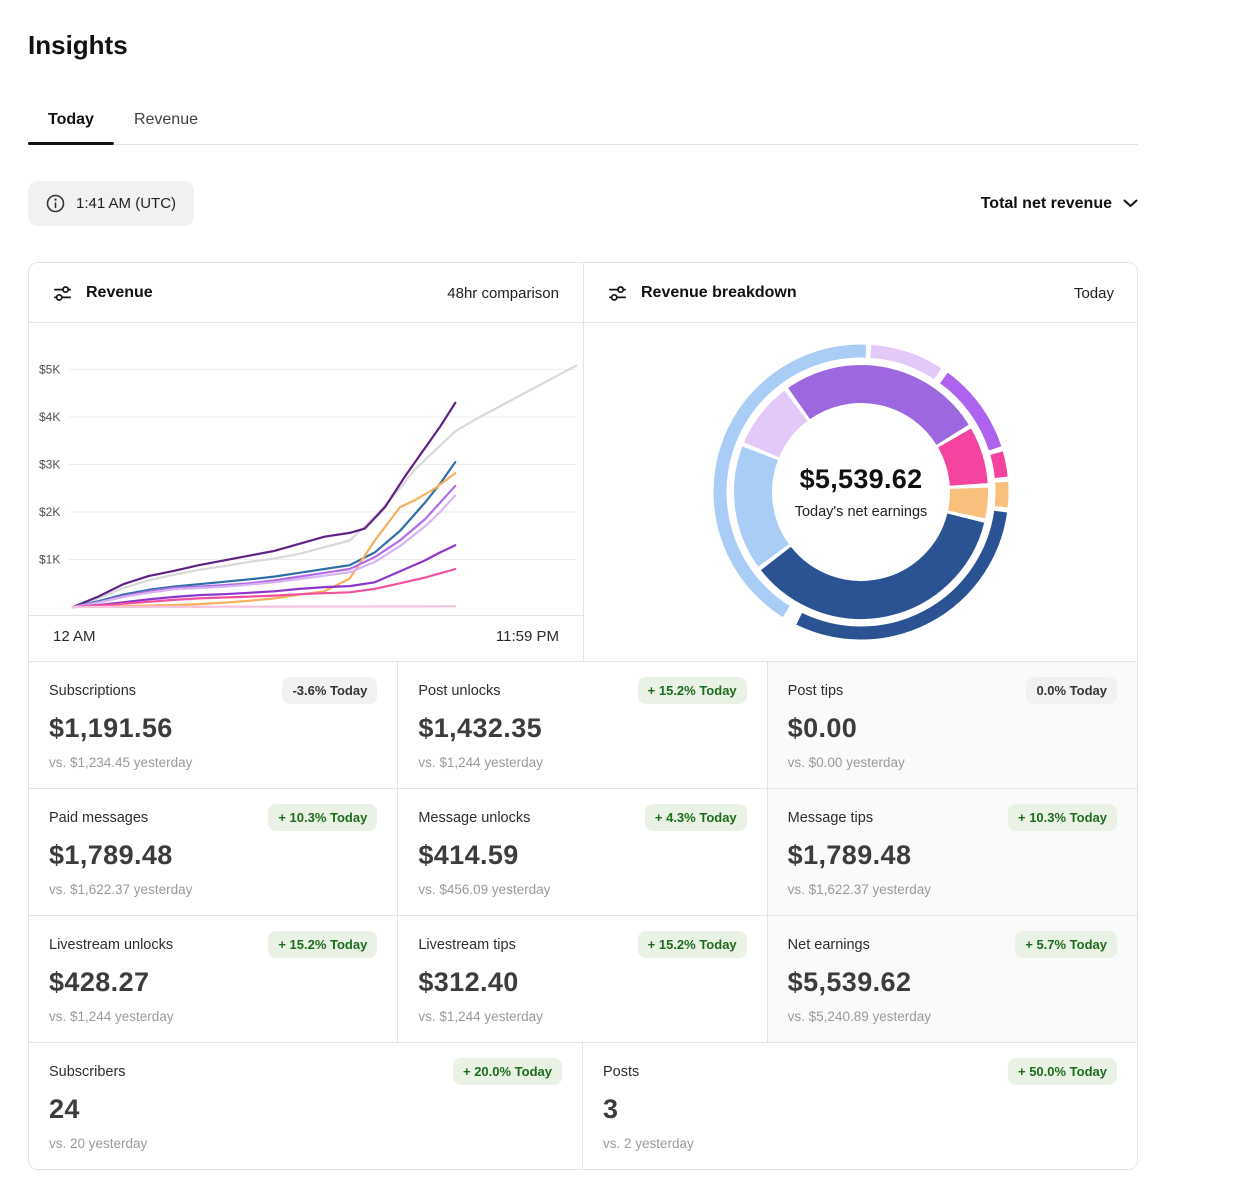 Image resolution: width=1260 pixels, height=1180 pixels. I want to click on stat-compare: vs. $5,240.89 yesterday, so click(859, 1016).